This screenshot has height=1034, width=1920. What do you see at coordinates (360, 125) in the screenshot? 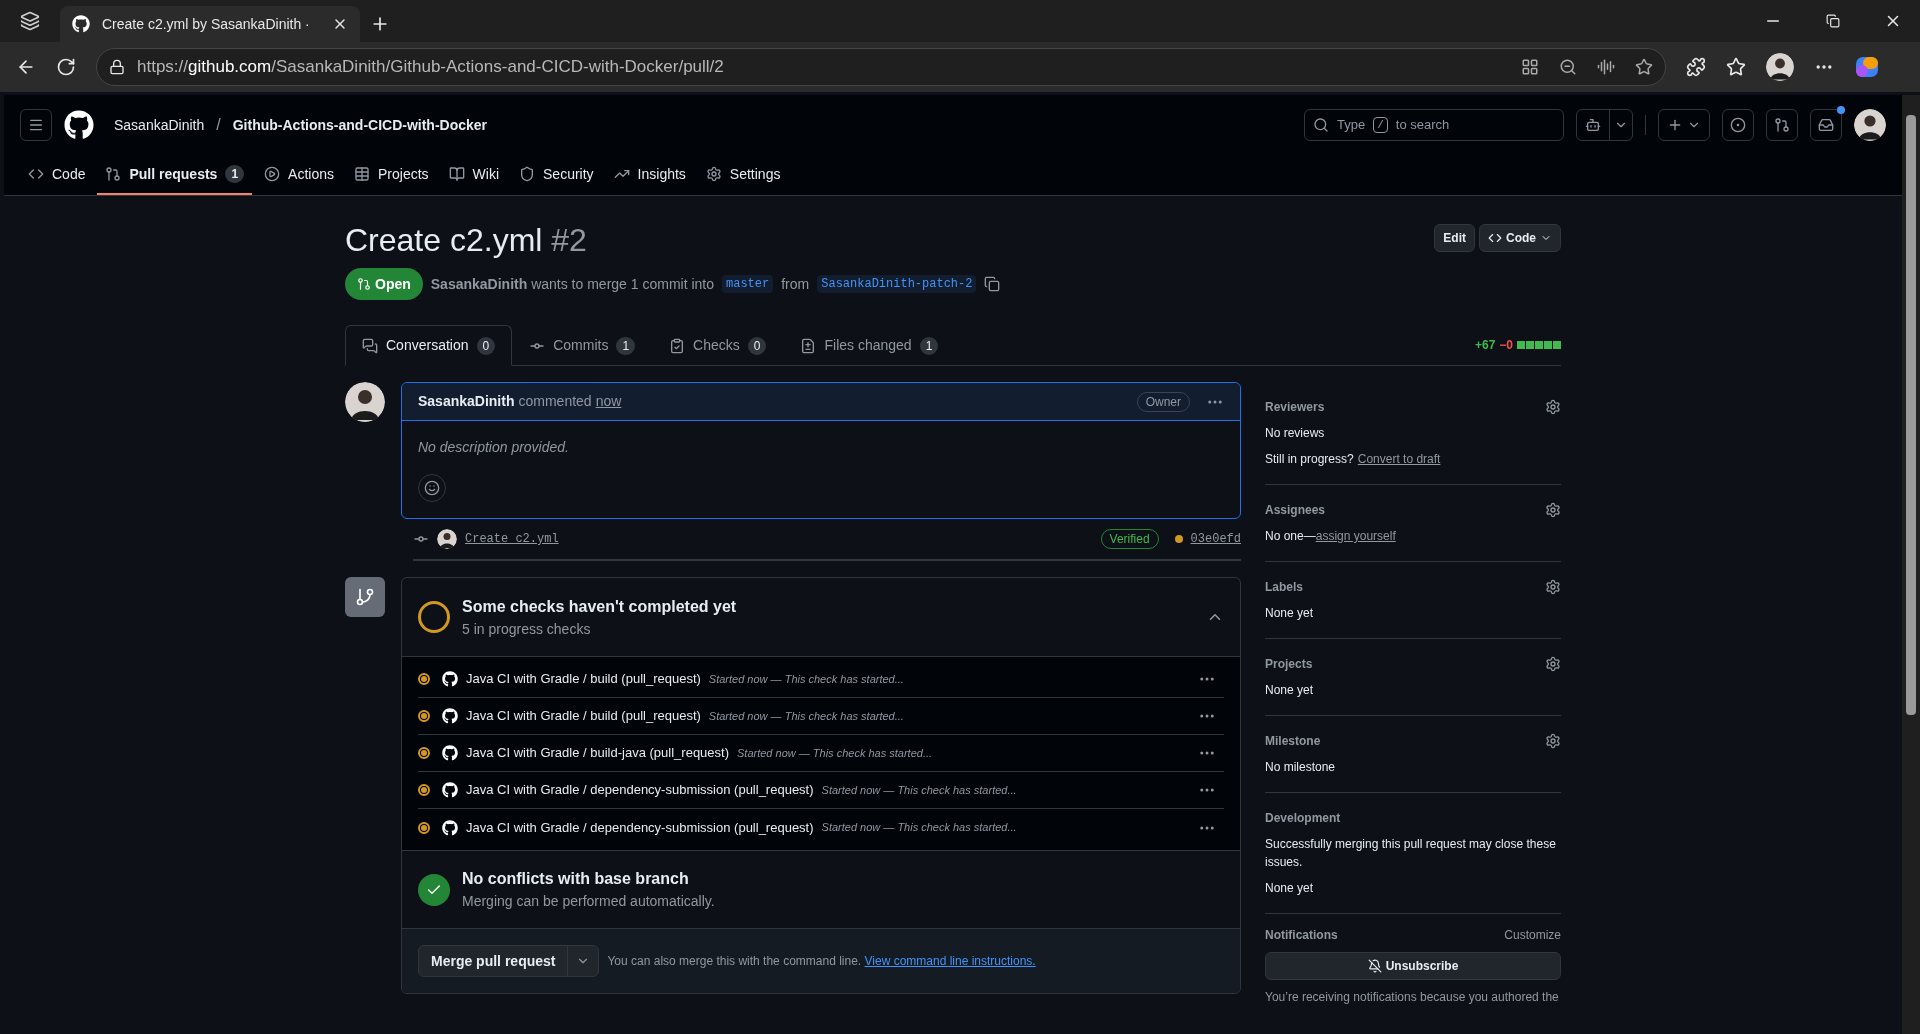
I see `repo-link: Github-Actions-and-CICD-with-Docker` at bounding box center [360, 125].